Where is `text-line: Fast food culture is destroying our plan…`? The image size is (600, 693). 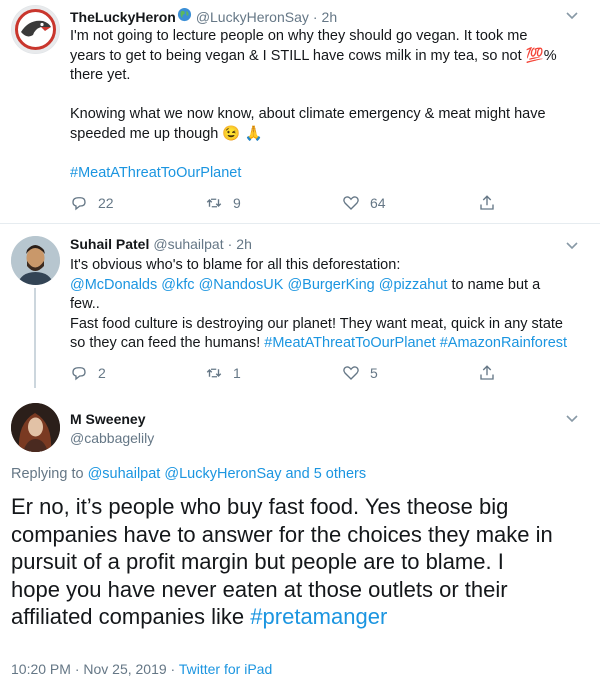 text-line: Fast food culture is destroying our plan… is located at coordinates (316, 323).